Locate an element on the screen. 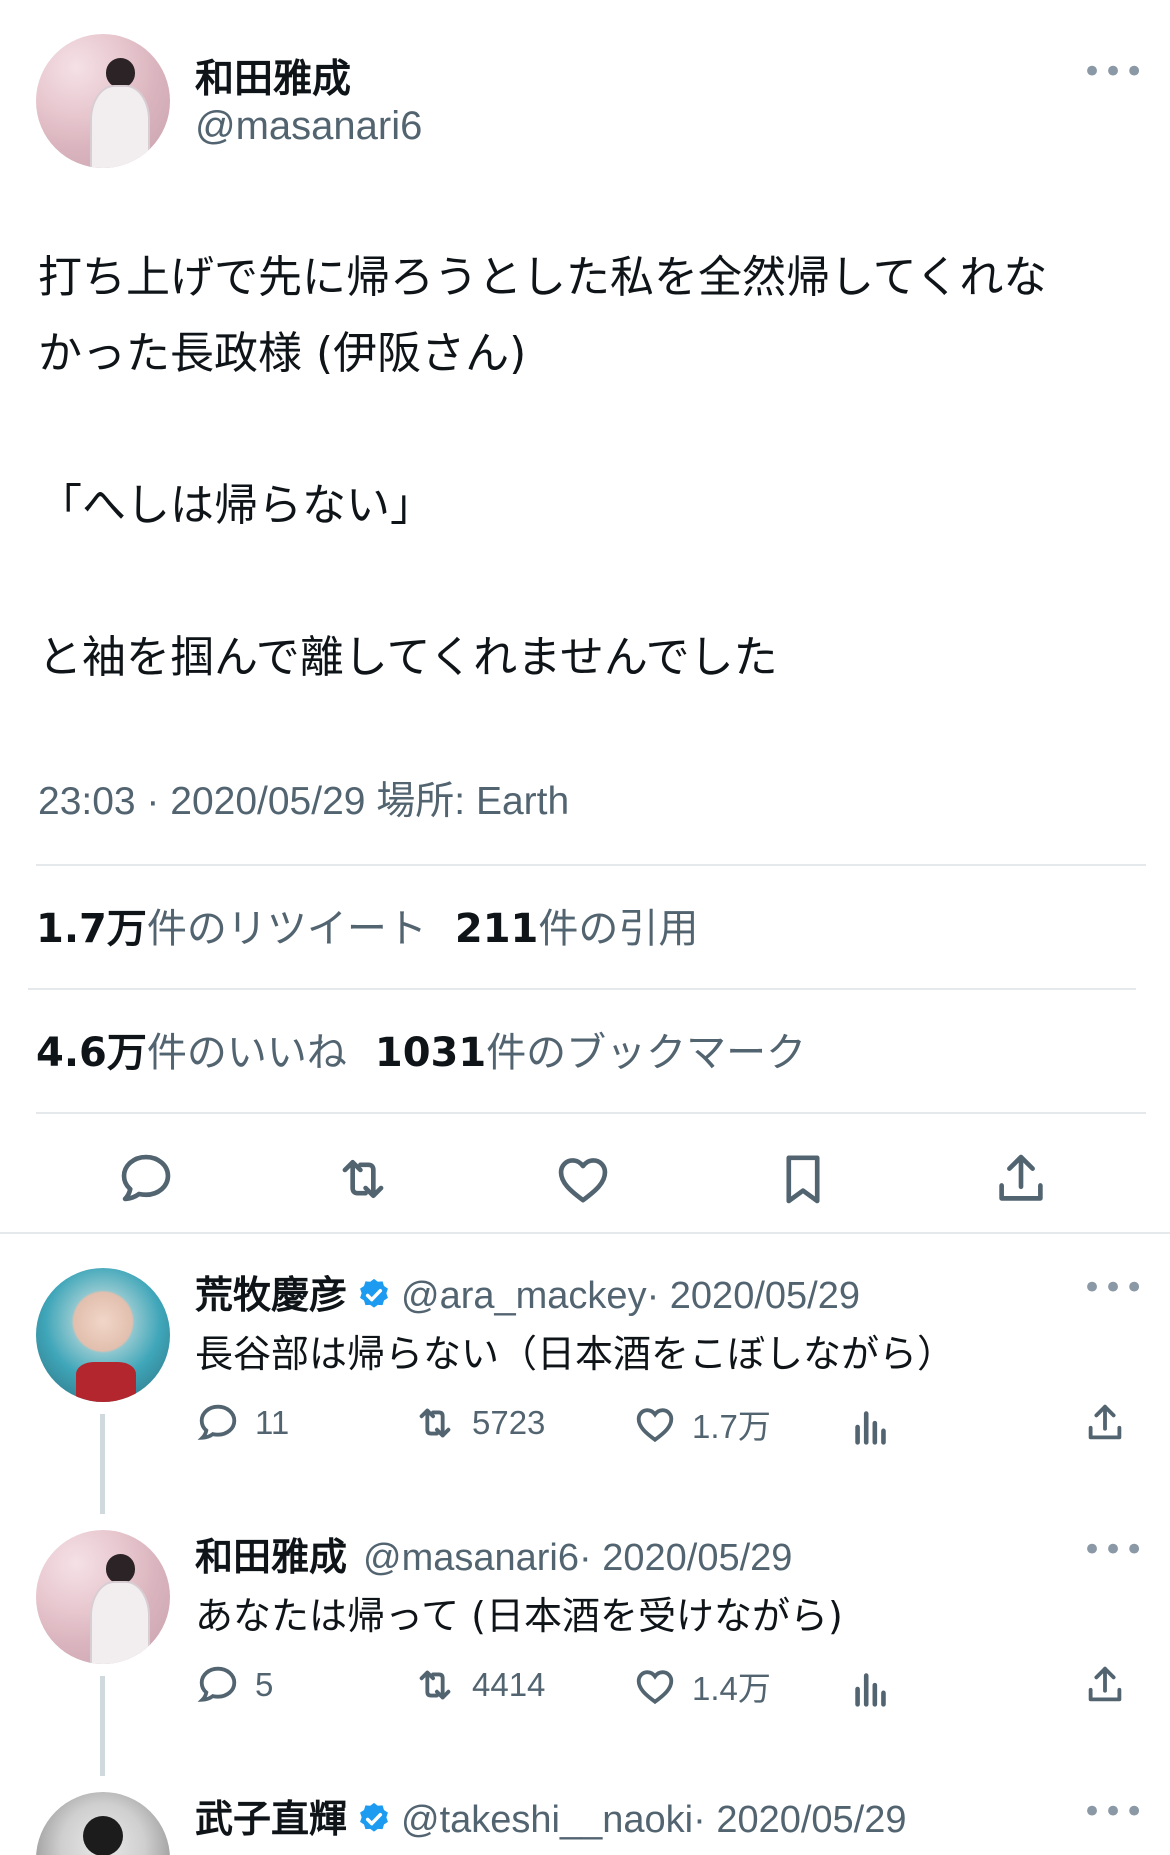 The height and width of the screenshot is (1855, 1170). quotes-count: 211 is located at coordinates (497, 929).